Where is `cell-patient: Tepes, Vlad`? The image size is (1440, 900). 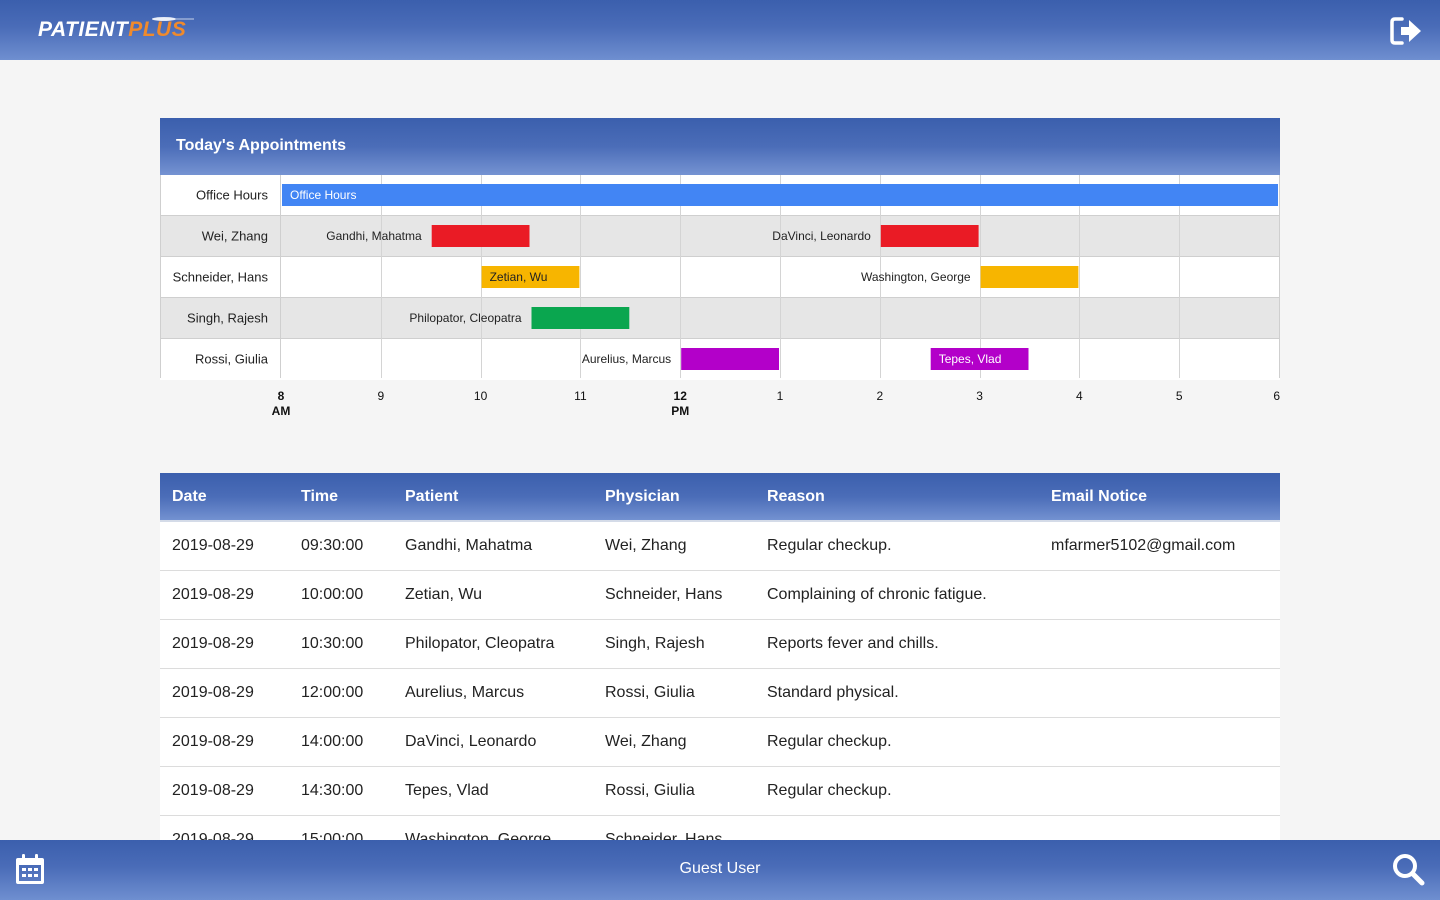 cell-patient: Tepes, Vlad is located at coordinates (493, 791).